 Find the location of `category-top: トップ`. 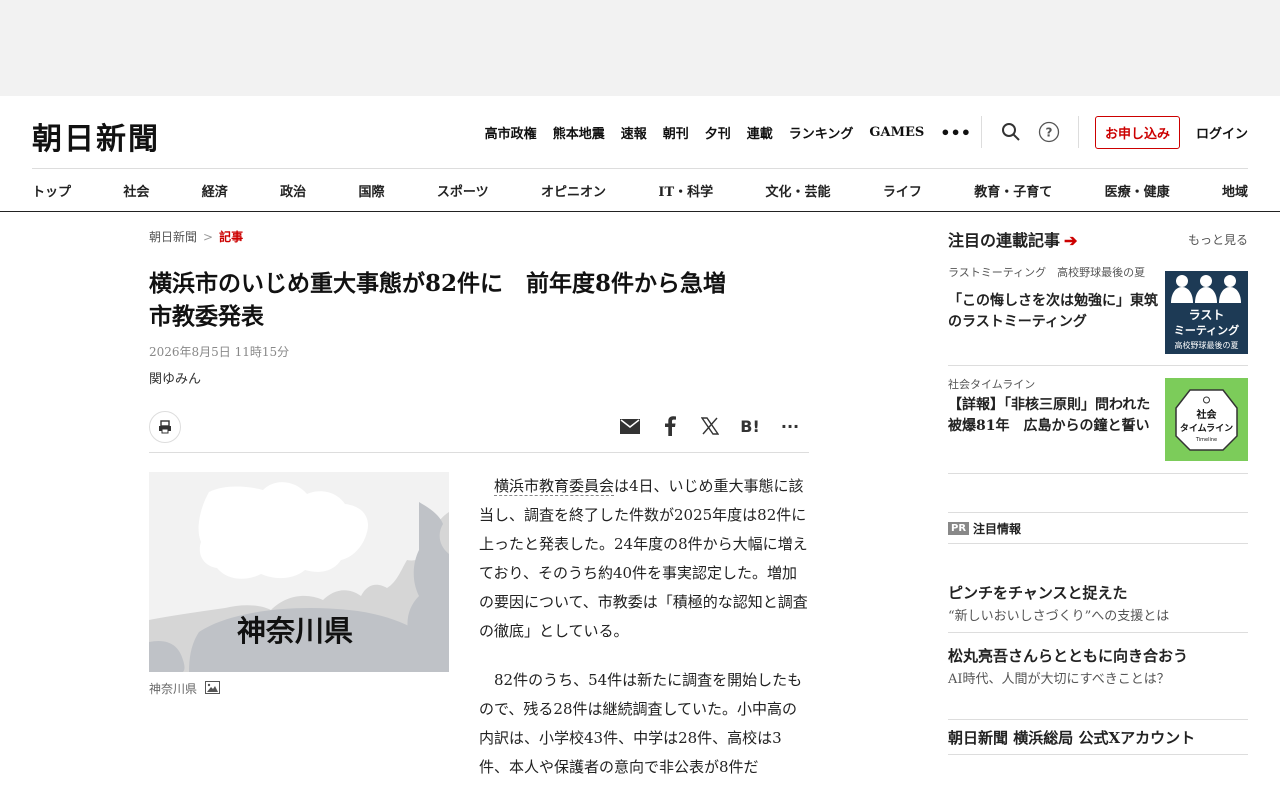

category-top: トップ is located at coordinates (51, 190).